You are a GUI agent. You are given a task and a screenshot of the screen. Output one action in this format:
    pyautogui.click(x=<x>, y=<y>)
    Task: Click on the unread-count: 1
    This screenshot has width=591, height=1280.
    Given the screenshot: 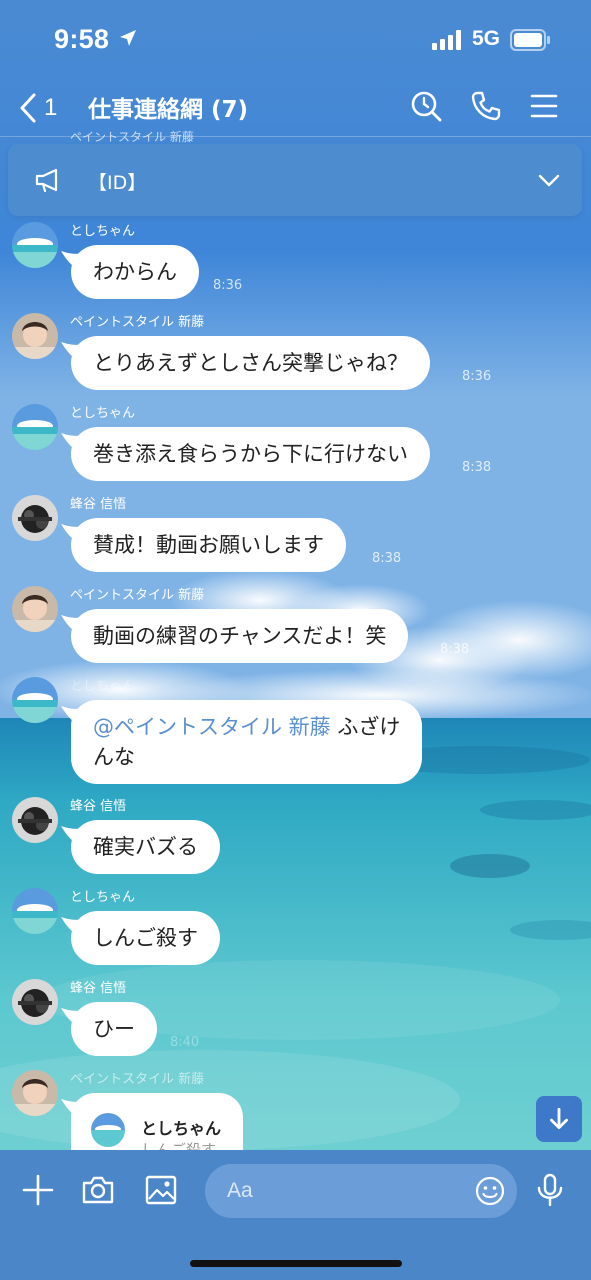 What is the action you would take?
    pyautogui.click(x=51, y=107)
    